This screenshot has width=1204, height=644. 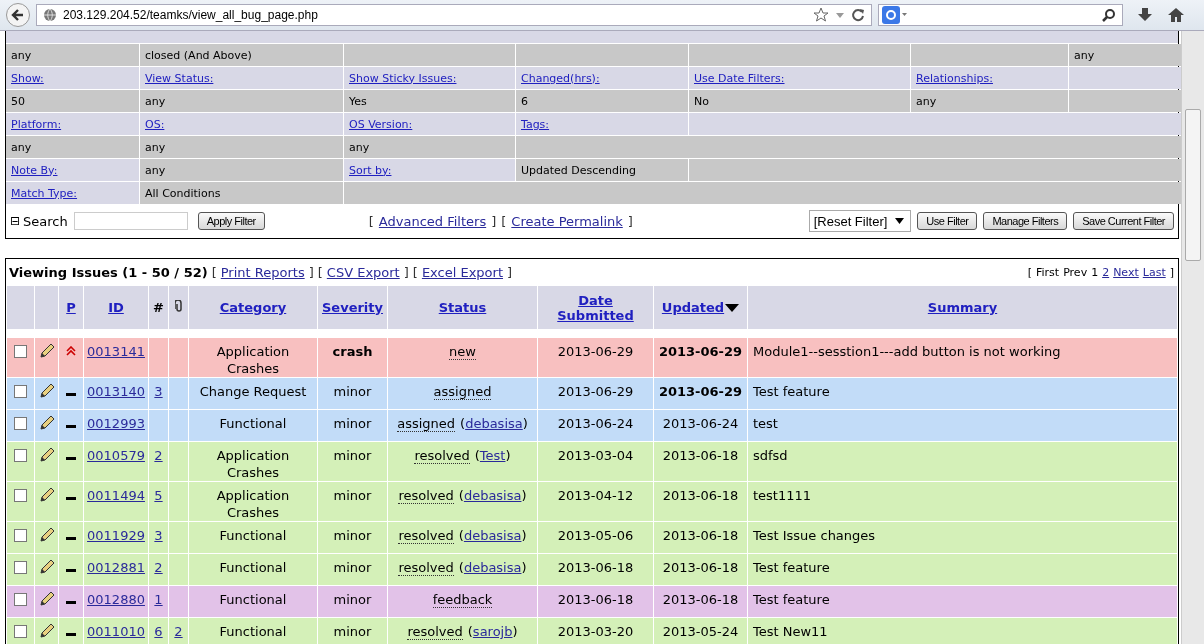 What do you see at coordinates (595, 569) in the screenshot?
I see `date-submitted-cell: 2013-06-18` at bounding box center [595, 569].